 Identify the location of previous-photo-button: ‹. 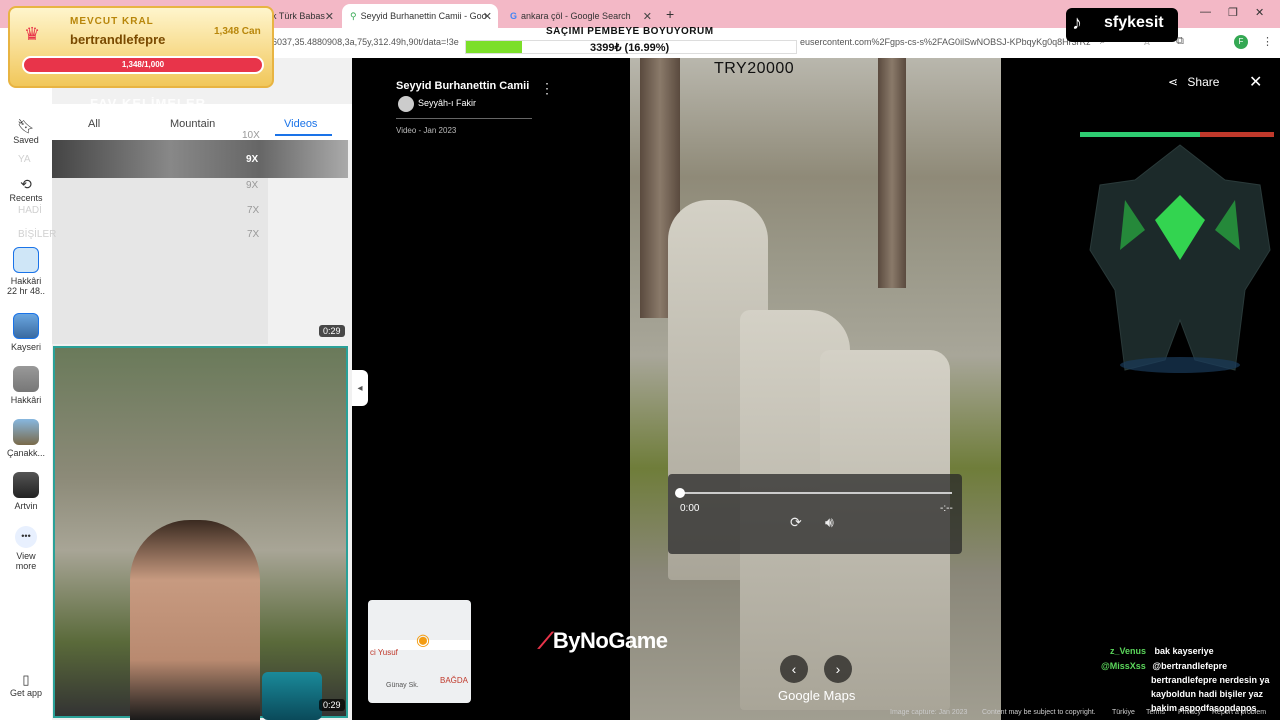
(794, 669).